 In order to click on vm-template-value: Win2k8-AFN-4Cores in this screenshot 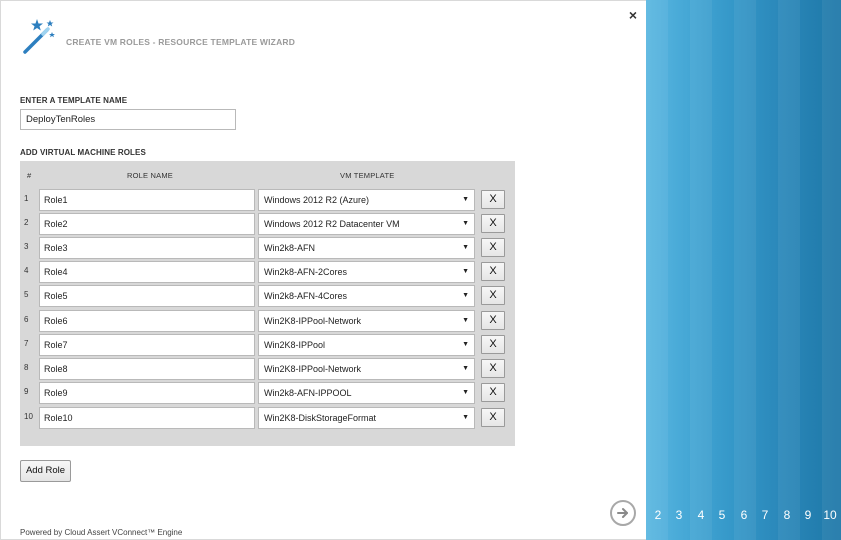, I will do `click(306, 296)`.